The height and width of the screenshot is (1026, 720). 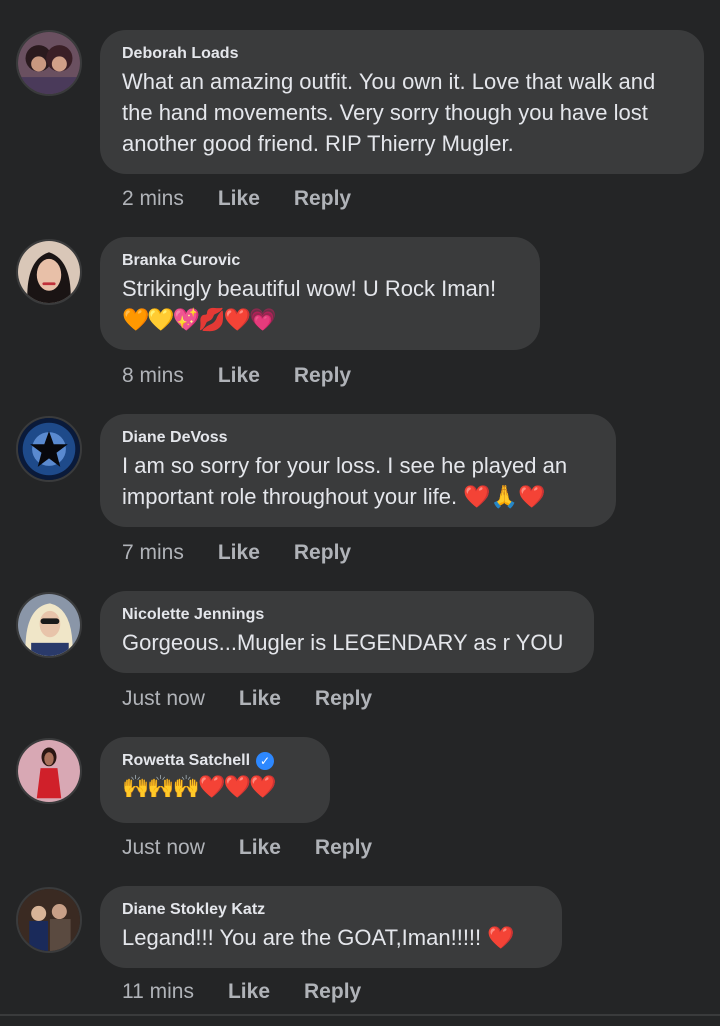 I want to click on commenter-name: Deborah Loads, so click(x=402, y=54).